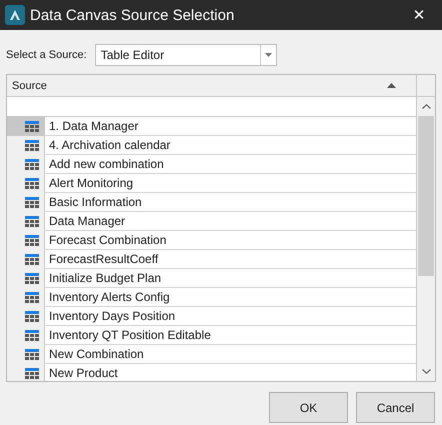 The height and width of the screenshot is (425, 442). Describe the element at coordinates (15, 15) in the screenshot. I see `app-logo-icon` at that location.